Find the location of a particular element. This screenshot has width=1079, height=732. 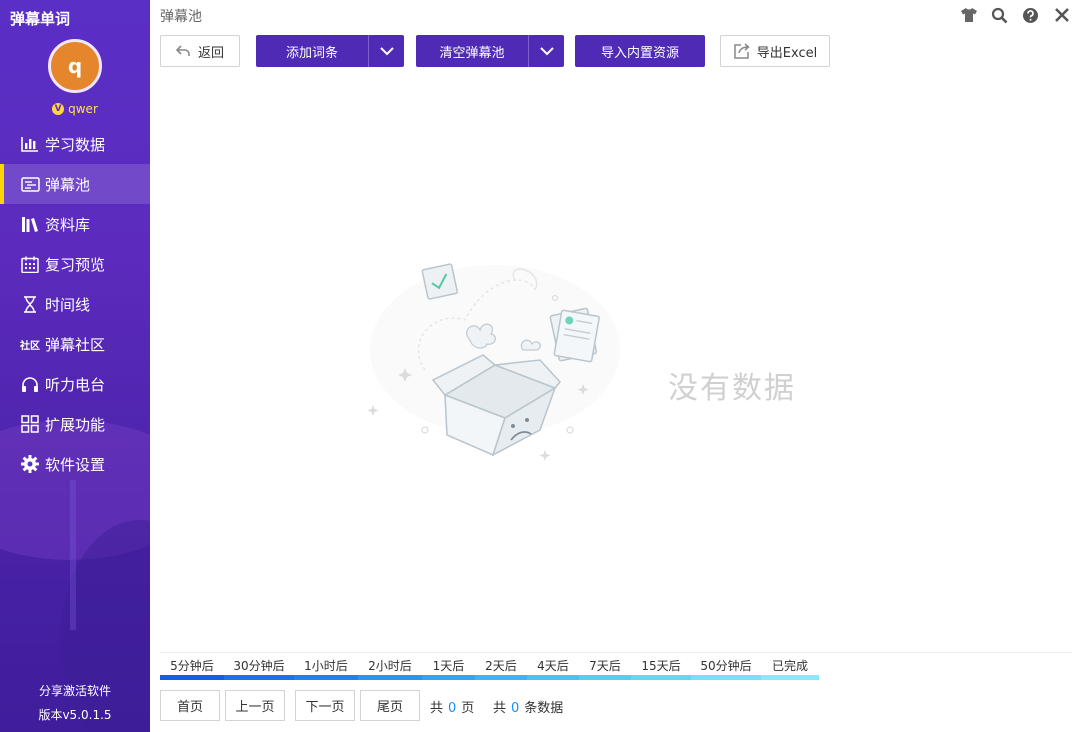

window-controls is located at coordinates (1015, 15).